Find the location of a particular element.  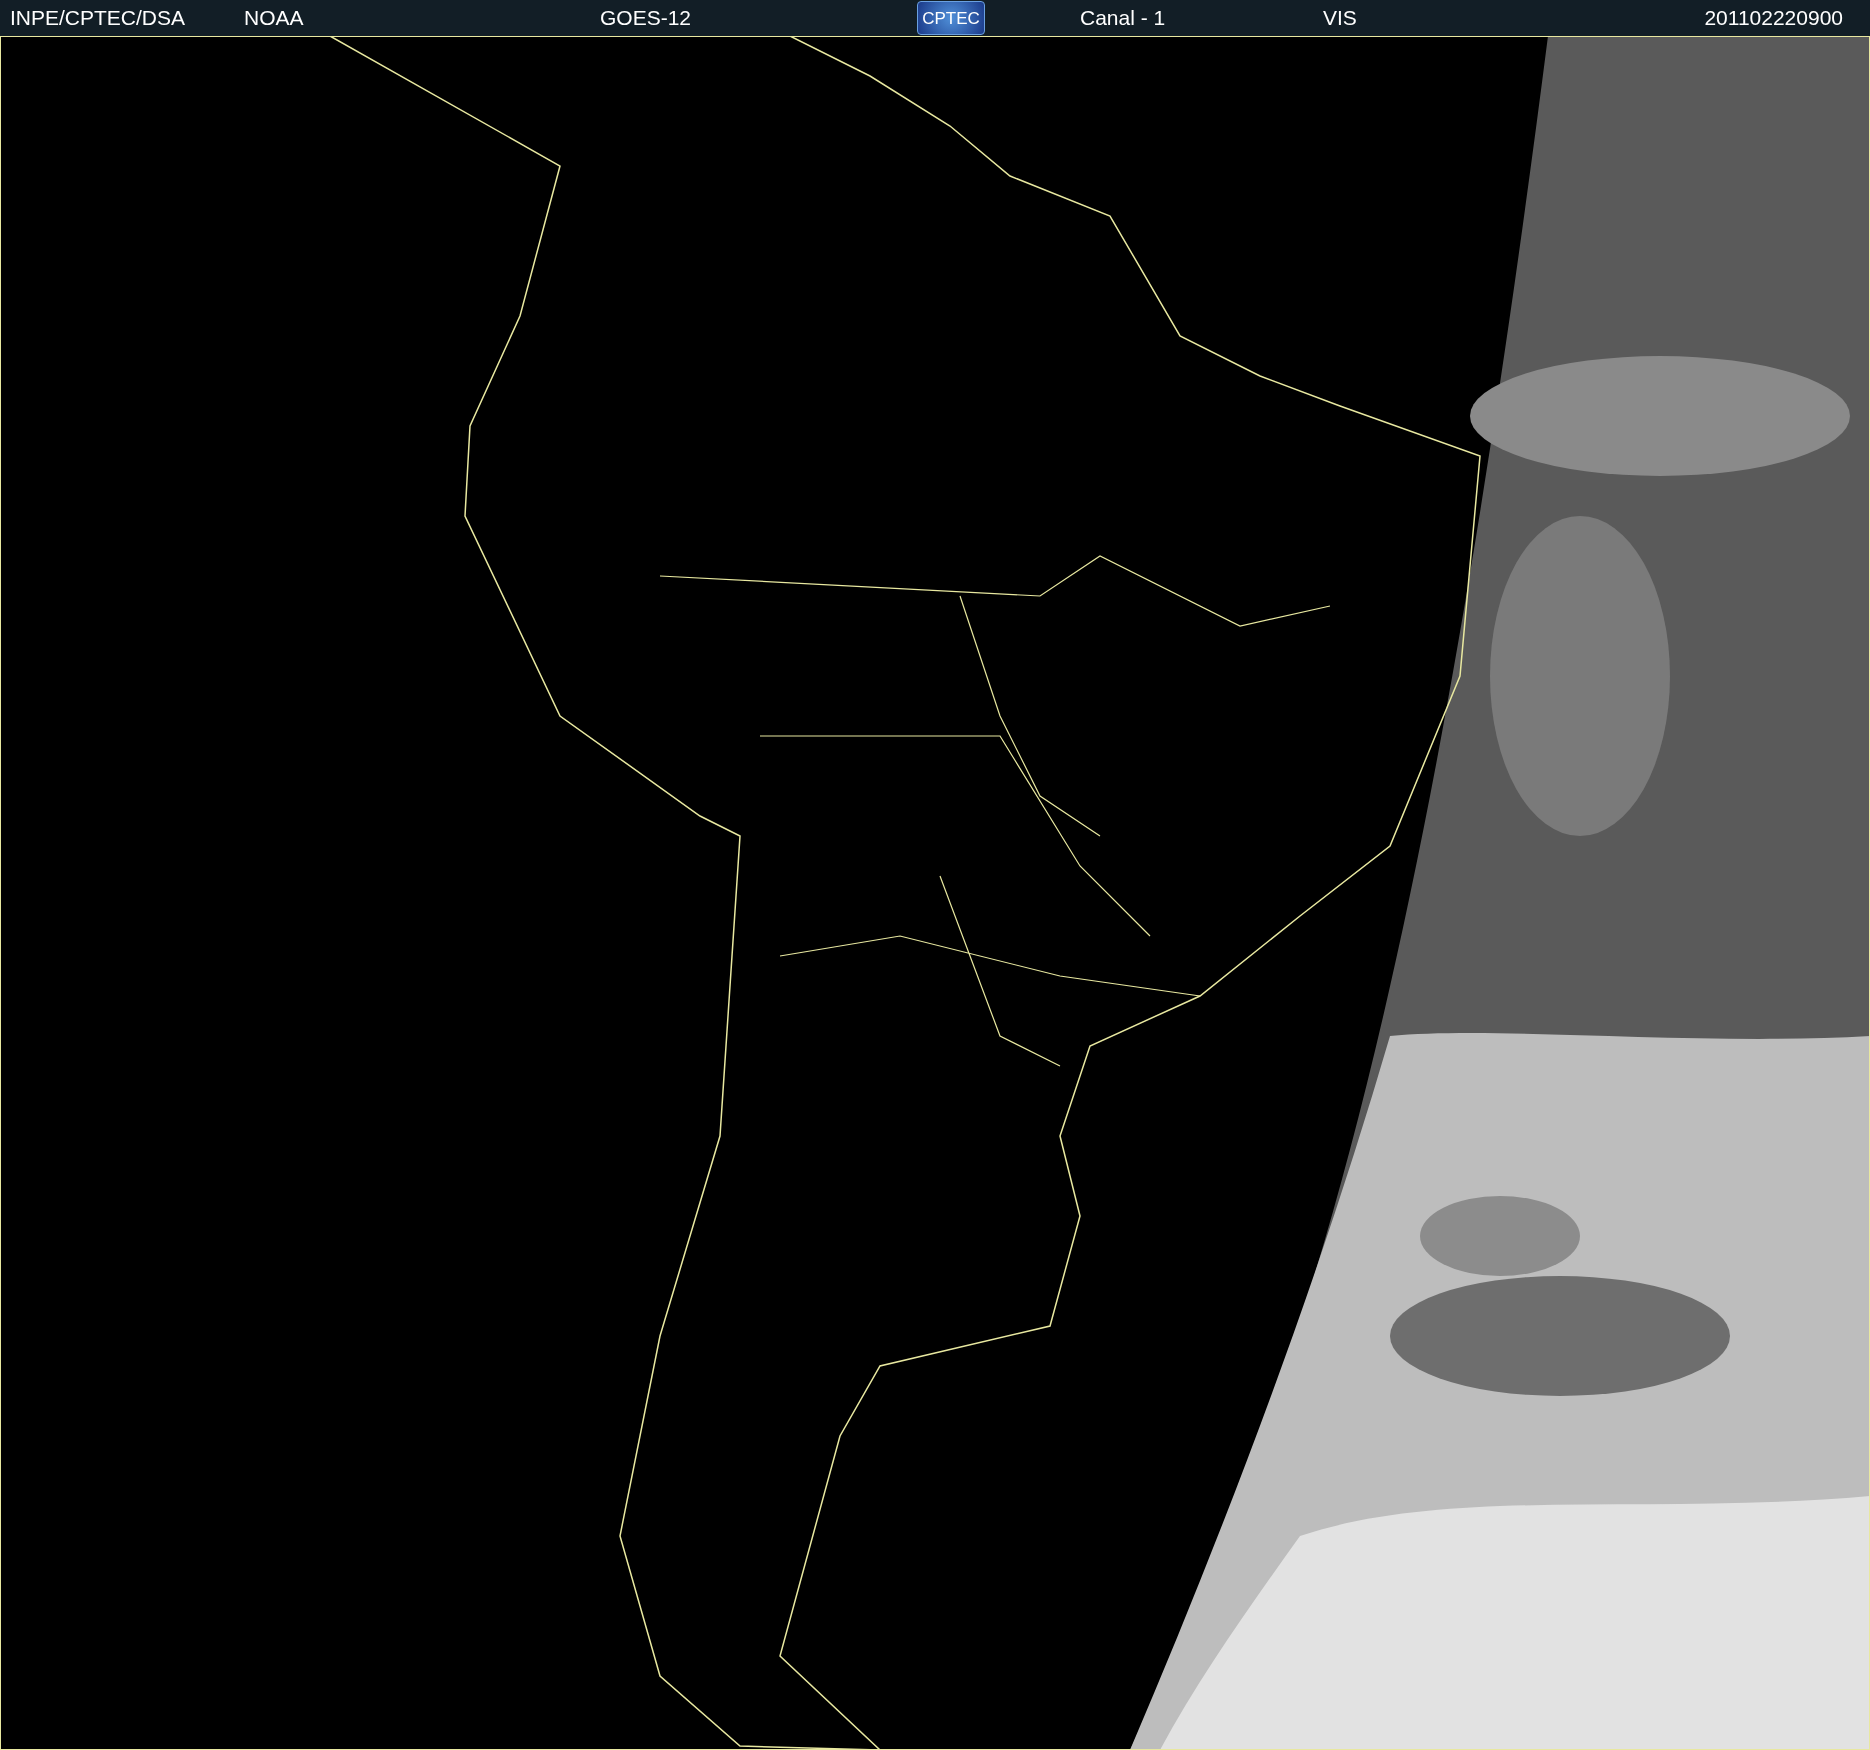

logo: CPTEC is located at coordinates (951, 18).